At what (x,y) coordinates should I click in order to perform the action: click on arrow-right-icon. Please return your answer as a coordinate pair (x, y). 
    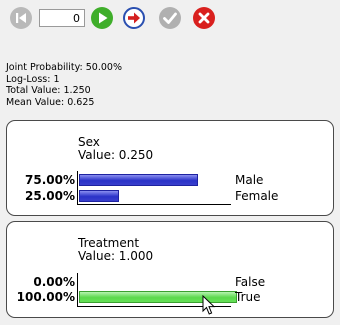
    Looking at the image, I should click on (134, 18).